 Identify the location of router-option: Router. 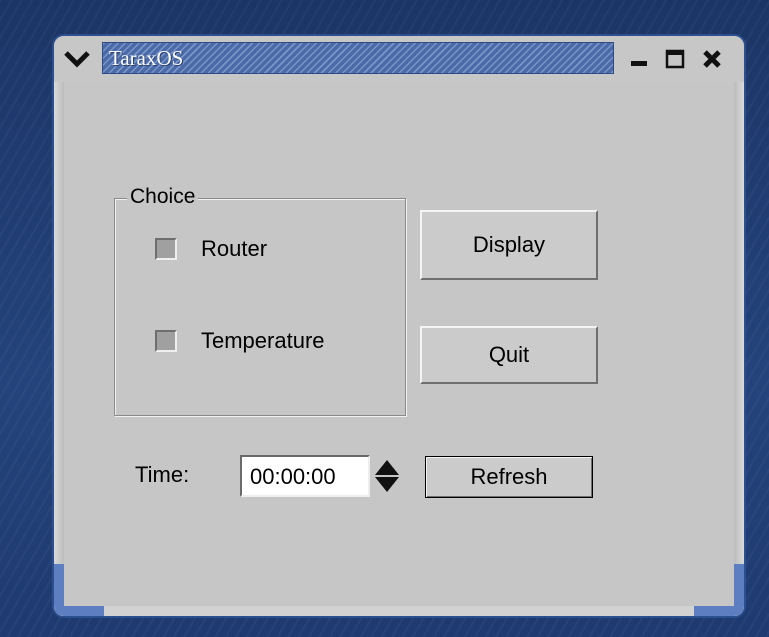
(211, 249).